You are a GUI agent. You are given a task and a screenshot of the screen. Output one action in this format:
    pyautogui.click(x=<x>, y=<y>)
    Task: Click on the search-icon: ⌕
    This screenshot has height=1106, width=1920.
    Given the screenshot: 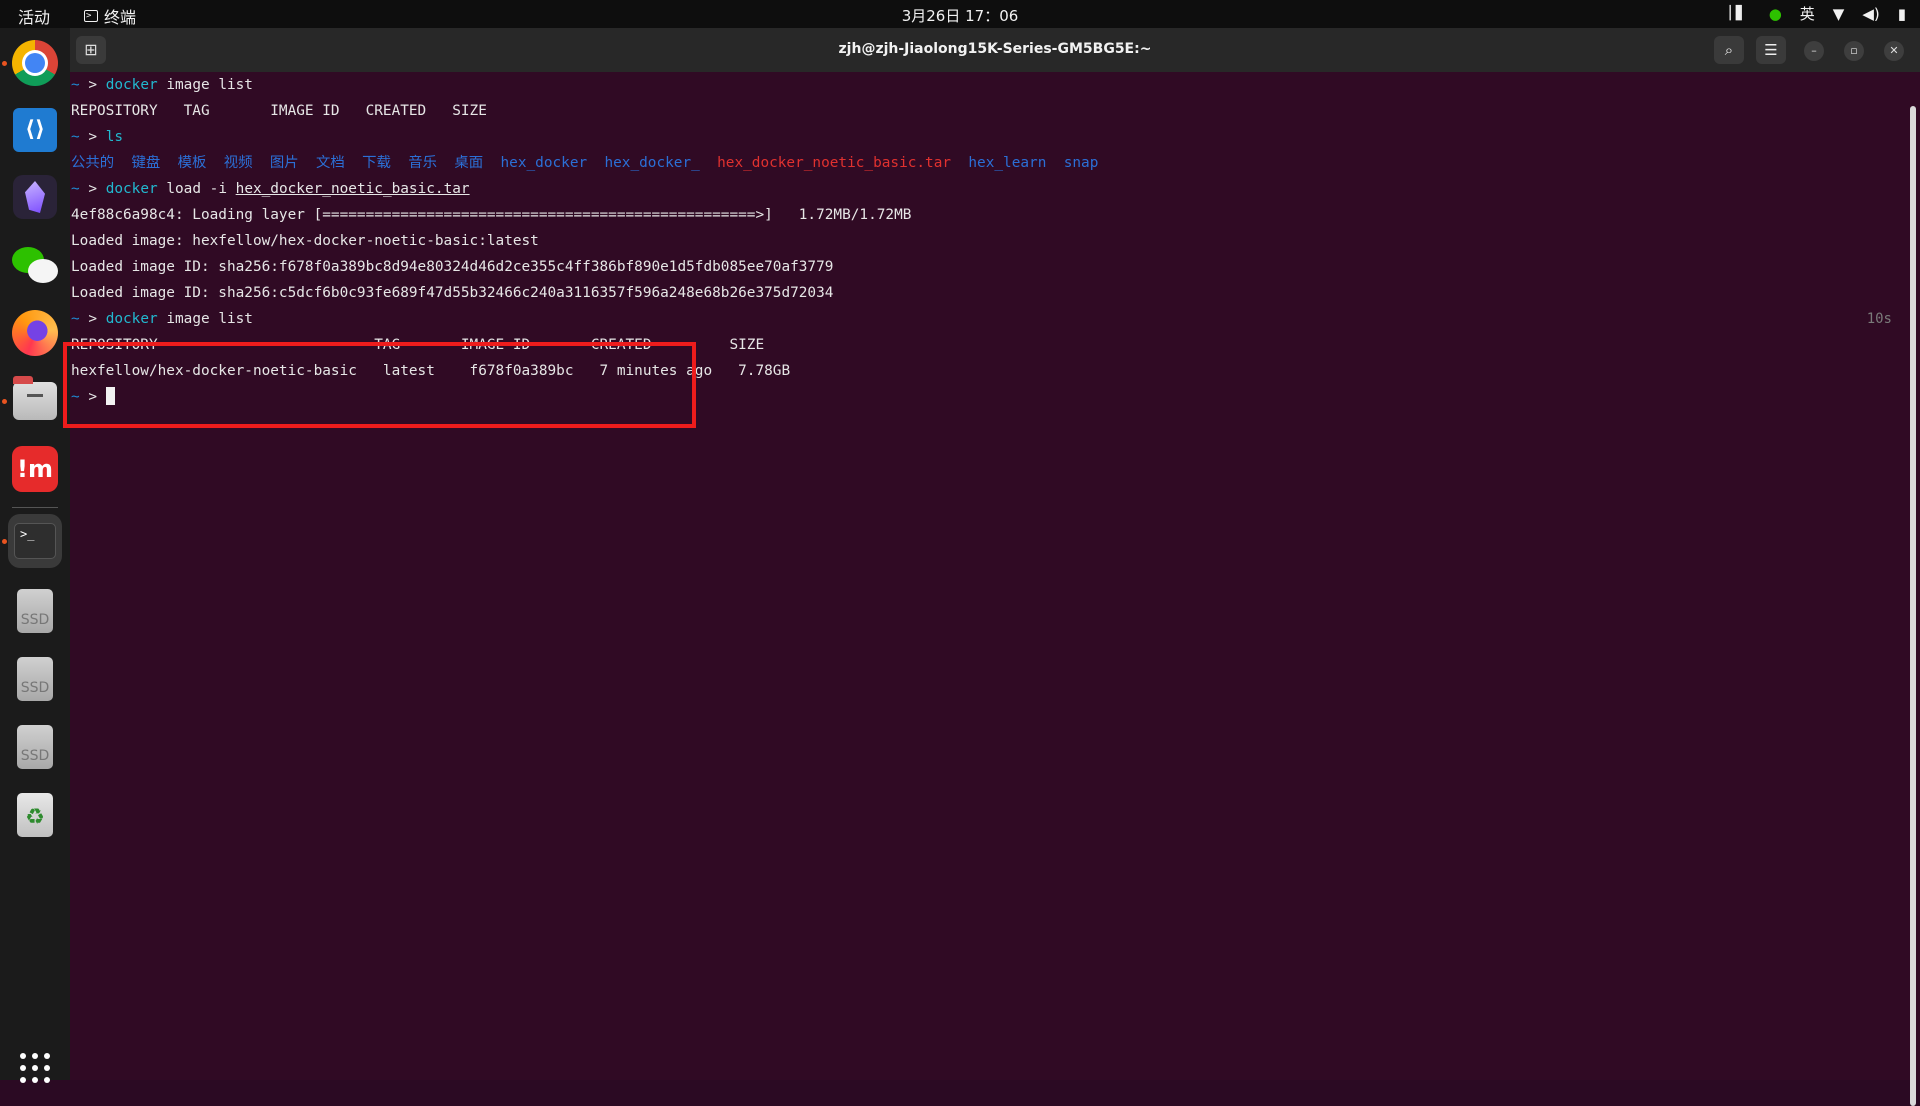 What is the action you would take?
    pyautogui.click(x=1729, y=50)
    